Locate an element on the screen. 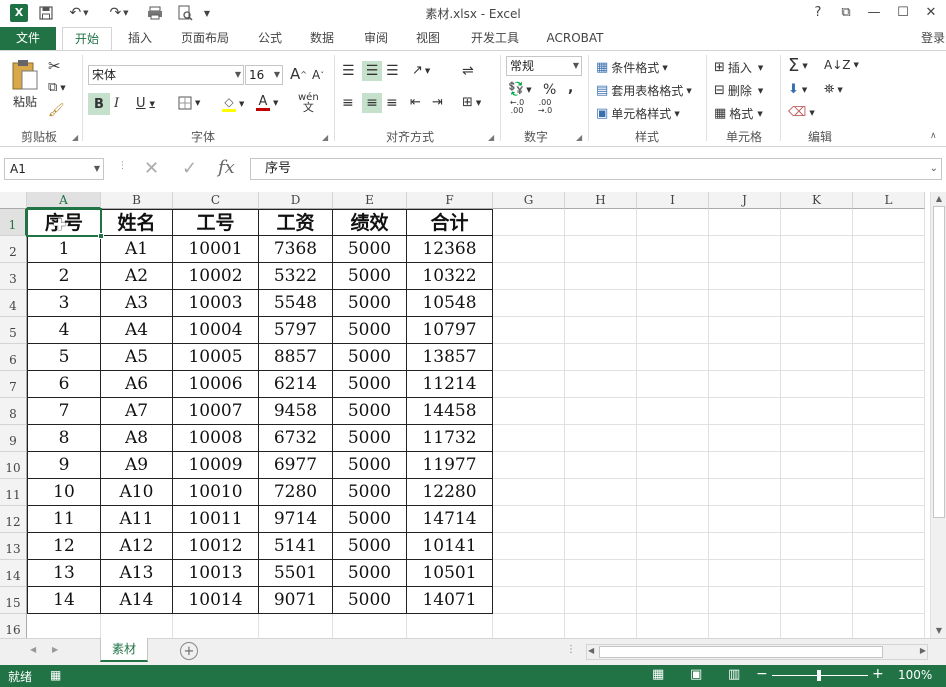  table-cell: A1 is located at coordinates (137, 249).